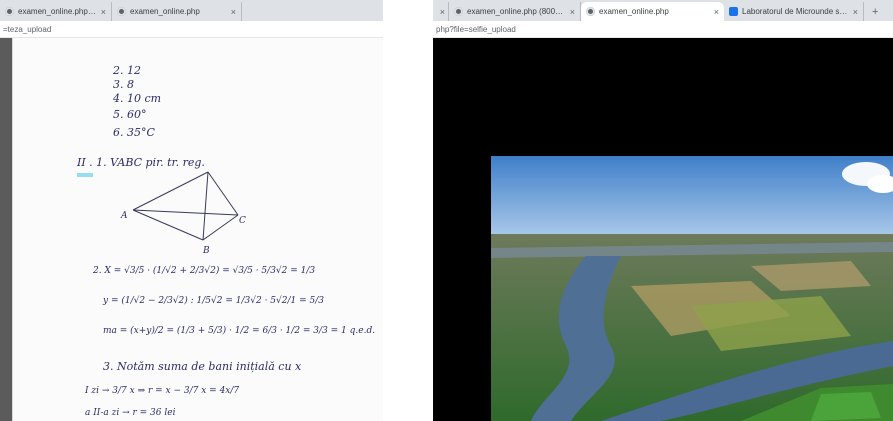 The width and height of the screenshot is (893, 421). What do you see at coordinates (130, 413) in the screenshot?
I see `equation-day2: a II-a zi → r = 36 lei` at bounding box center [130, 413].